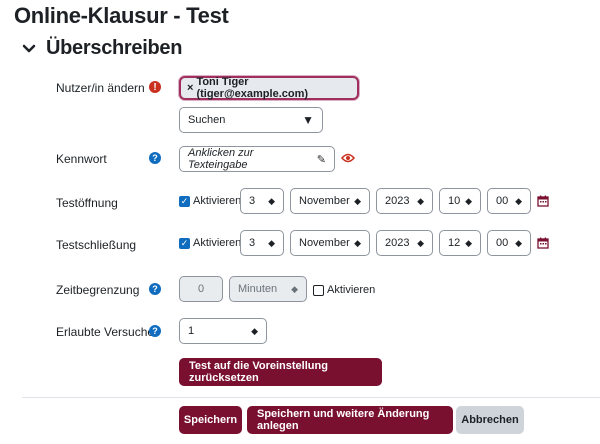 This screenshot has height=444, width=600. Describe the element at coordinates (318, 290) in the screenshot. I see `checkbox-unchecked-icon` at that location.